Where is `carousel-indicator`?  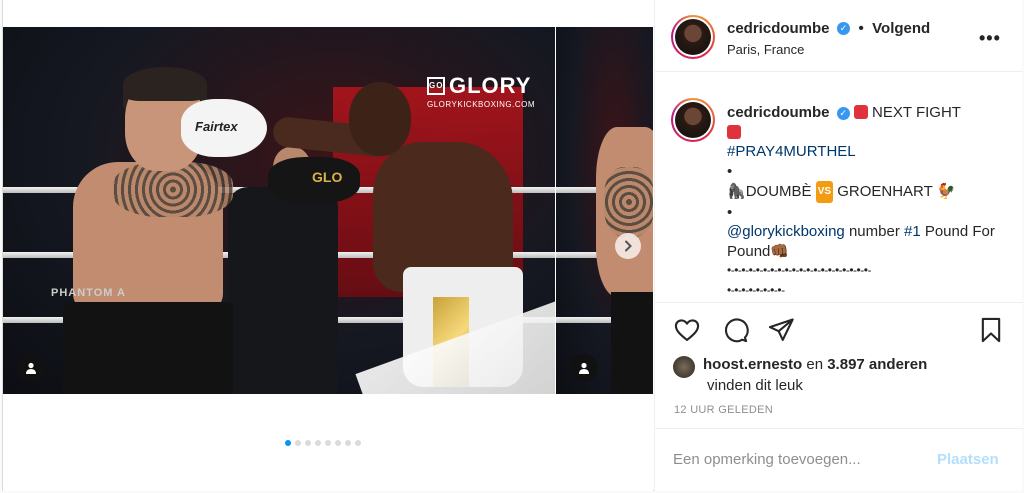 carousel-indicator is located at coordinates (323, 443).